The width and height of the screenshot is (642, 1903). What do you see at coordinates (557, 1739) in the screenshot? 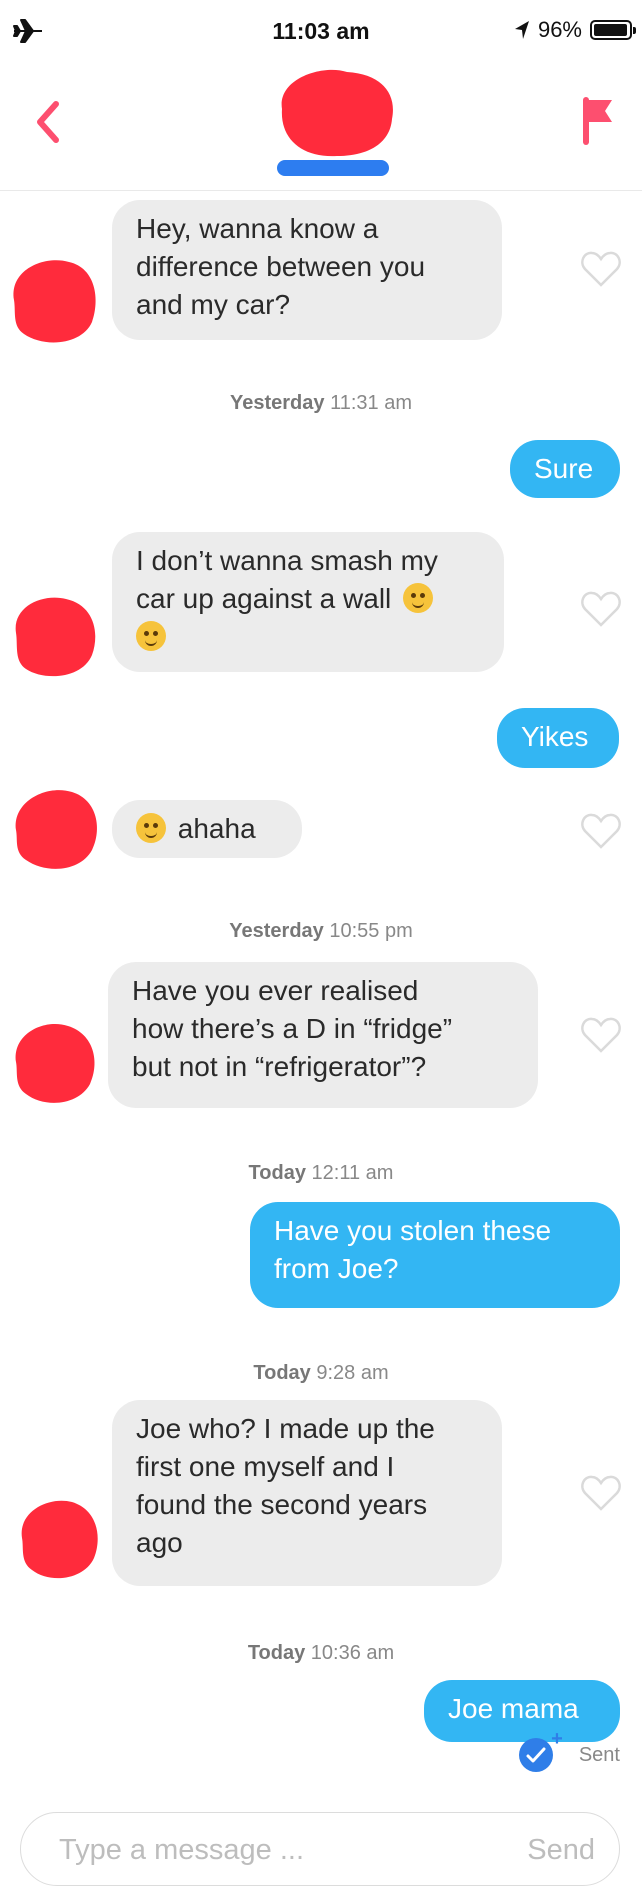
I see `plus-icon: +` at bounding box center [557, 1739].